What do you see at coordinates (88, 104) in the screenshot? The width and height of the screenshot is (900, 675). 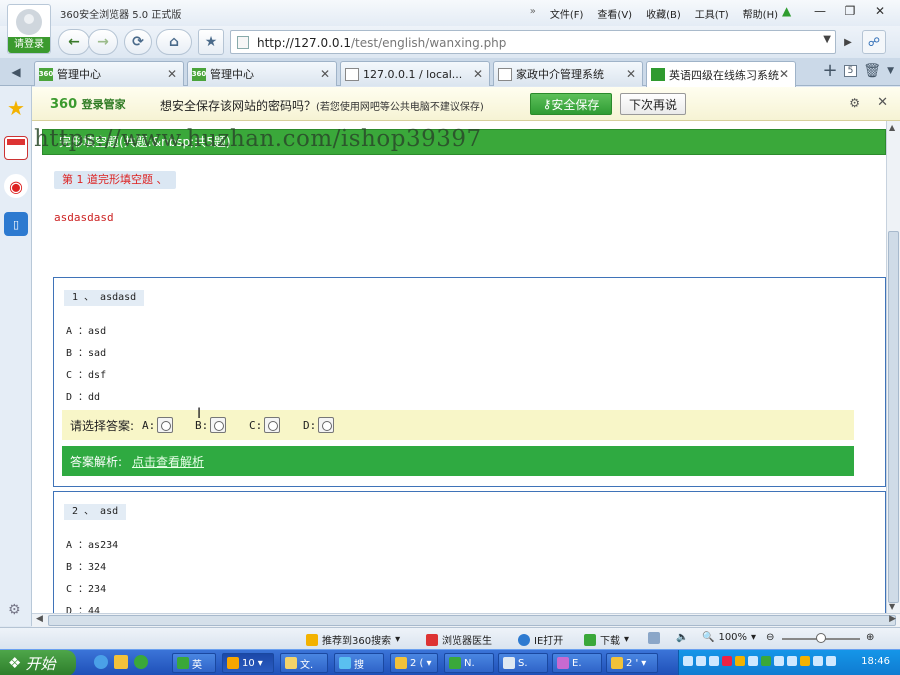 I see `password-manager-logo: 360 登录管家` at bounding box center [88, 104].